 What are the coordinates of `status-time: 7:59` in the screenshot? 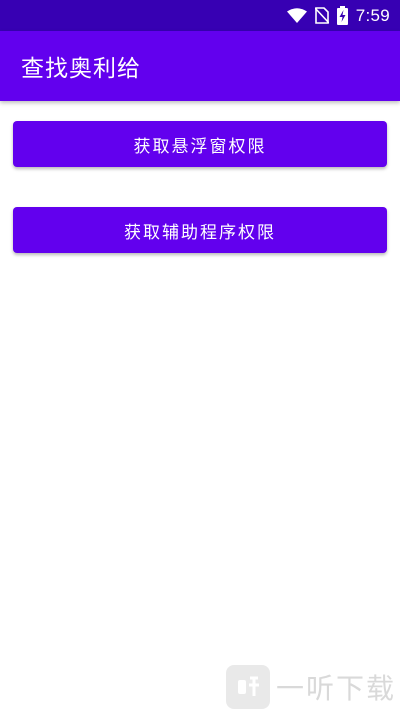 It's located at (372, 15).